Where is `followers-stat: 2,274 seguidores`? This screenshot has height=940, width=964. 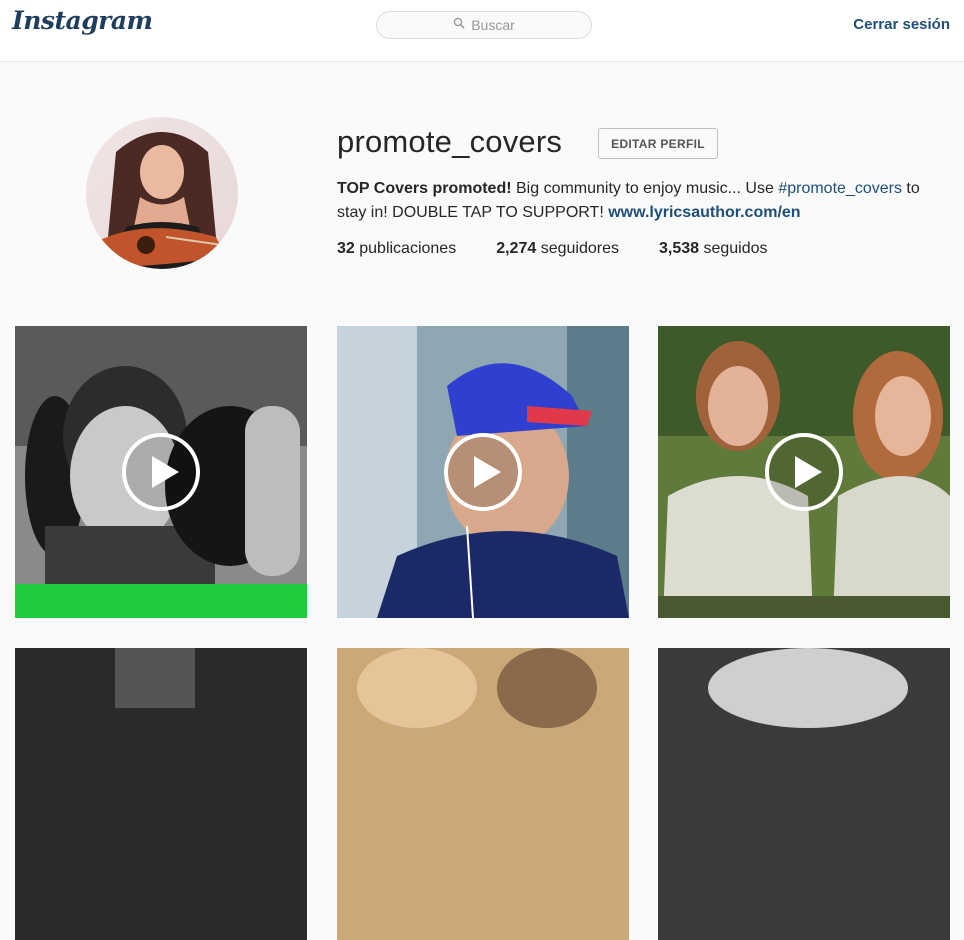 followers-stat: 2,274 seguidores is located at coordinates (557, 249).